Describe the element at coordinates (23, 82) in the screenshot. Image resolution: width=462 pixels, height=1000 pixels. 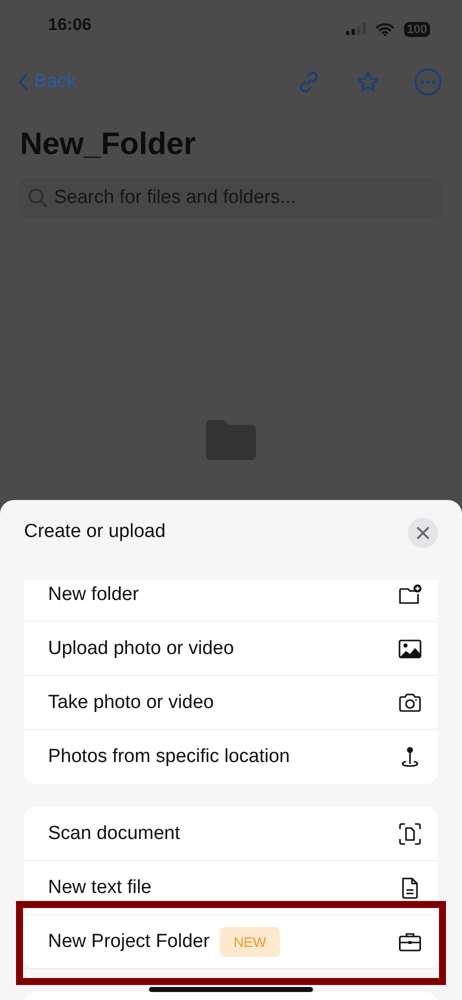
I see `chevron-left-icon` at that location.